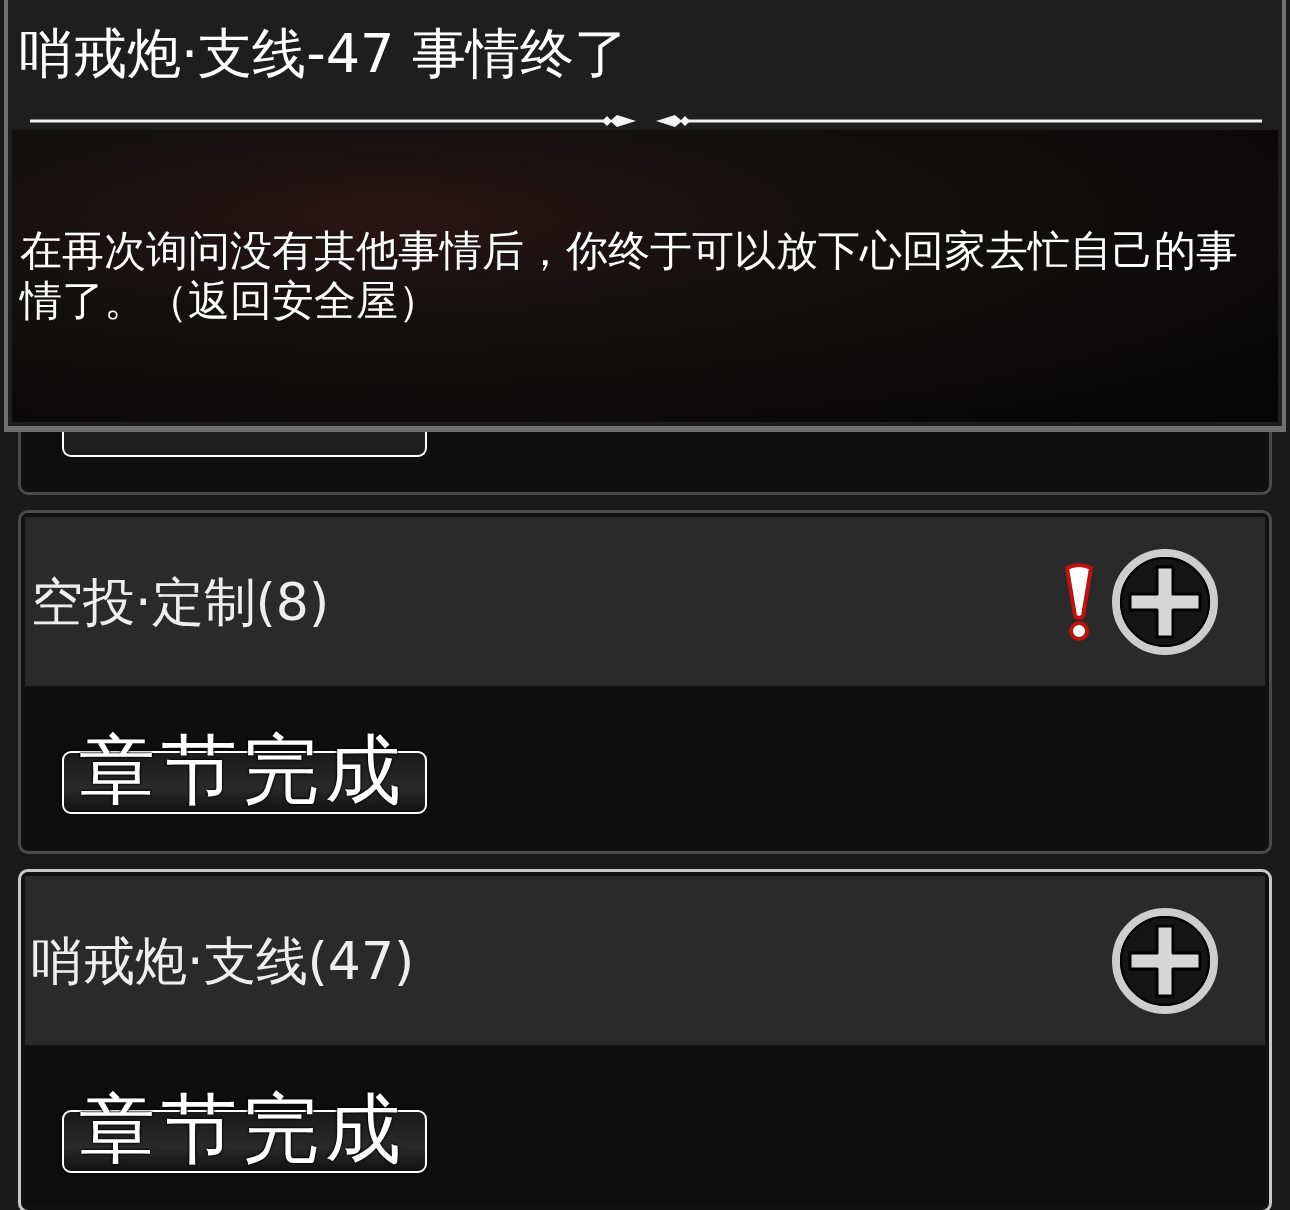 Image resolution: width=1290 pixels, height=1210 pixels. I want to click on chapter-title: 空投·定制(8), so click(180, 601).